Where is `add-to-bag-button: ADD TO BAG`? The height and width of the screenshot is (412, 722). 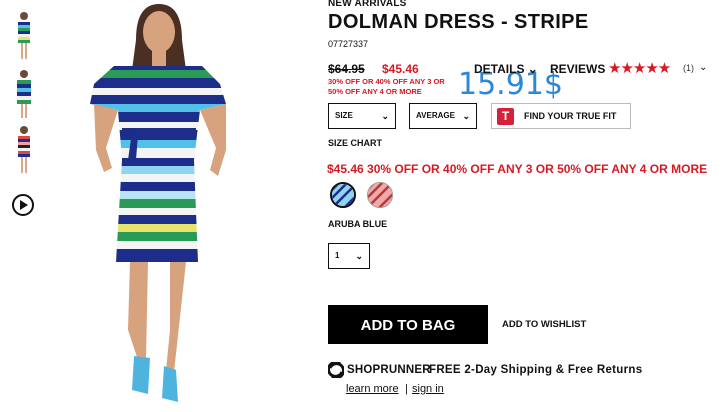
add-to-bag-button: ADD TO BAG is located at coordinates (408, 324).